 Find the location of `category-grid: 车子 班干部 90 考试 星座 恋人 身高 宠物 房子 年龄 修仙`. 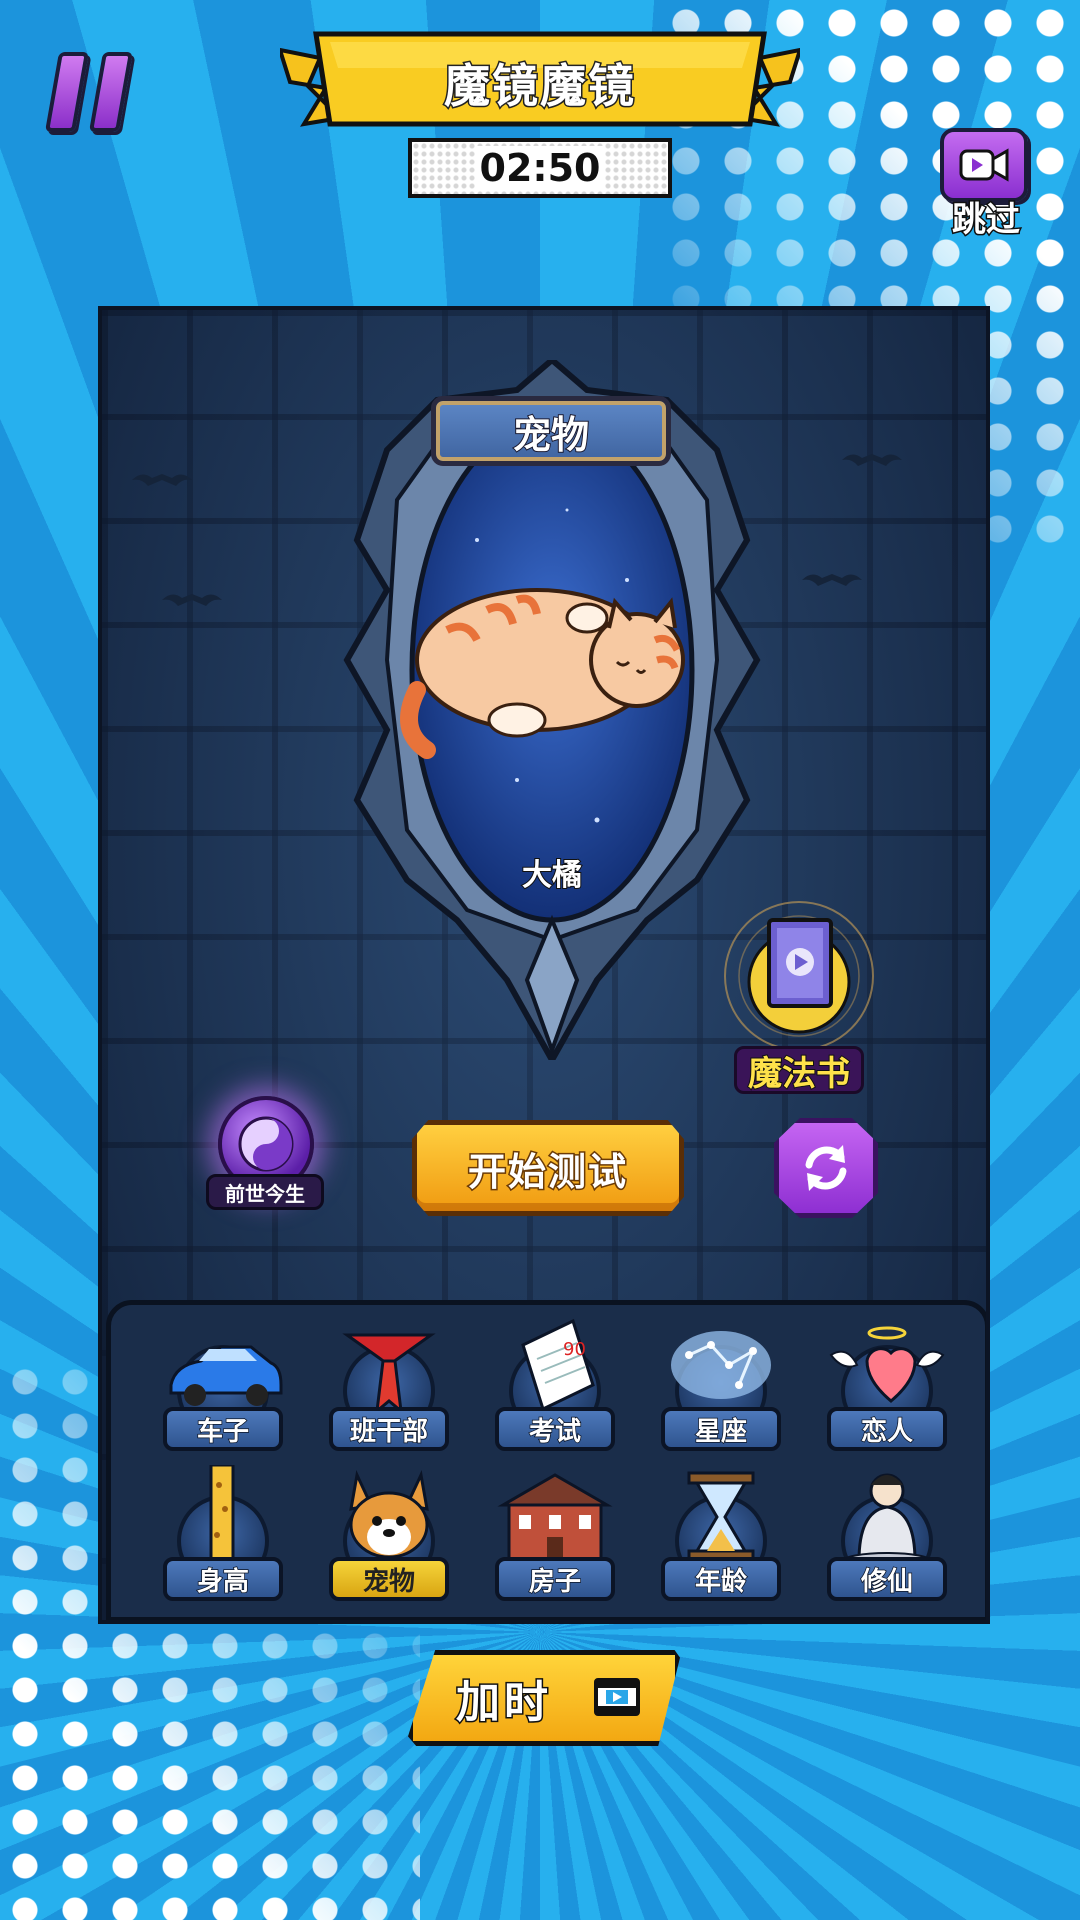

category-grid: 车子 班干部 90 考试 星座 恋人 身高 宠物 房子 年龄 修仙 is located at coordinates (546, 1460).